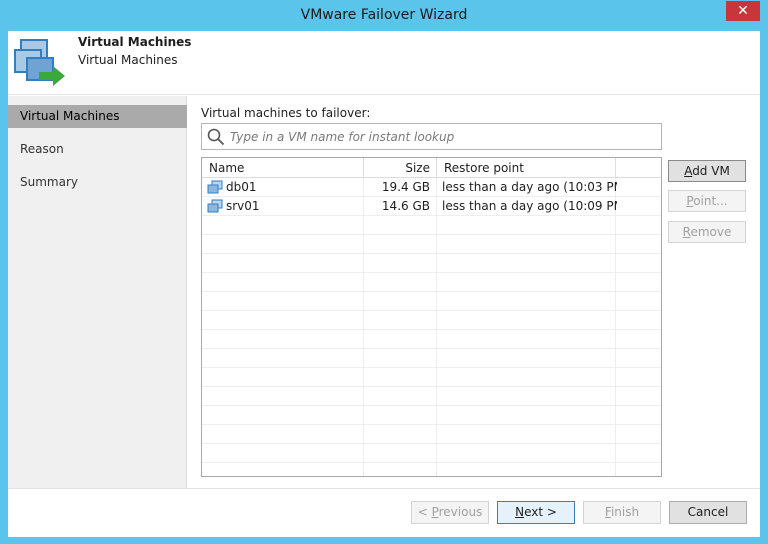 Image resolution: width=768 pixels, height=544 pixels. Describe the element at coordinates (283, 168) in the screenshot. I see `column-header-name: Name` at that location.